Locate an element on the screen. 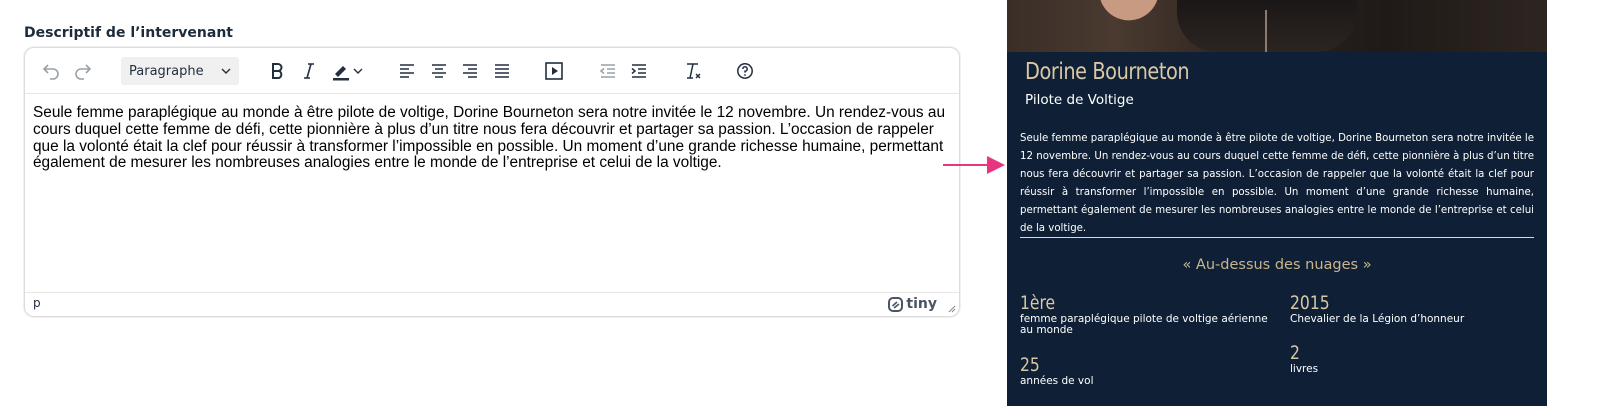 The height and width of the screenshot is (406, 1600). stat-number: 2015 is located at coordinates (1310, 303).